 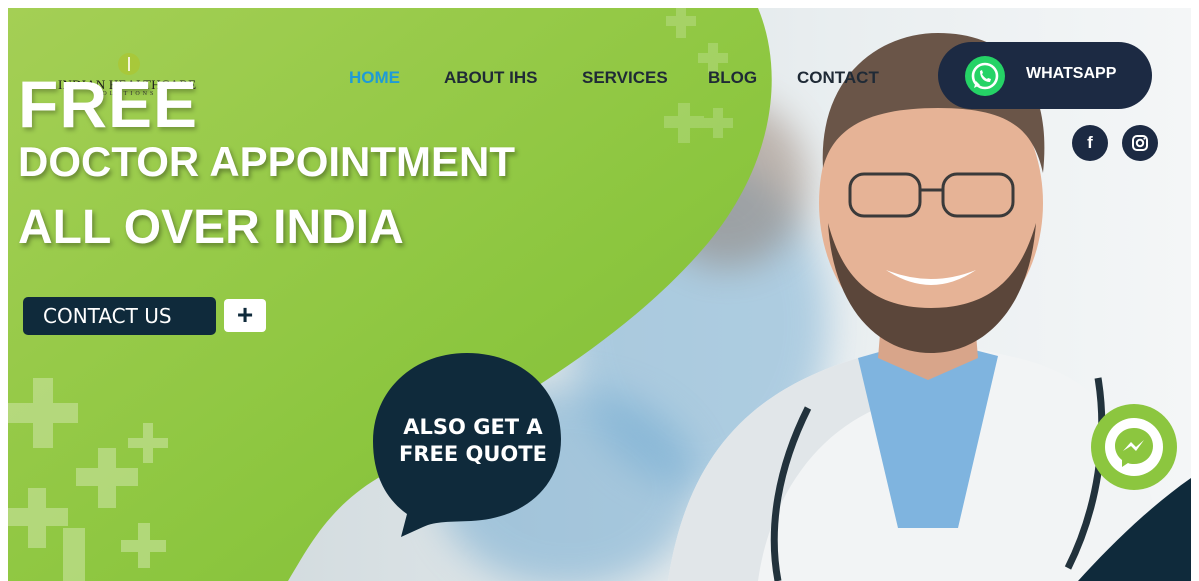 I want to click on whatsapp-button: WHATSAPP, so click(x=1045, y=75).